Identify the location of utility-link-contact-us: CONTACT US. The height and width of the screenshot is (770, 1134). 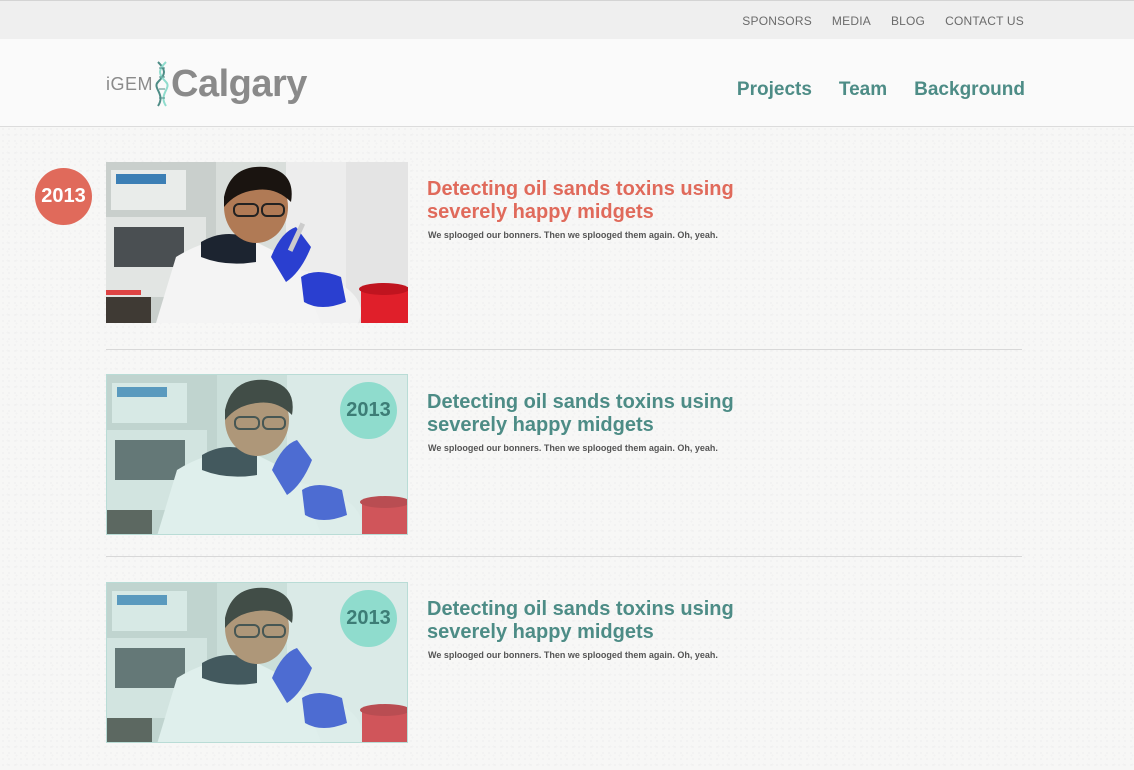
(984, 21).